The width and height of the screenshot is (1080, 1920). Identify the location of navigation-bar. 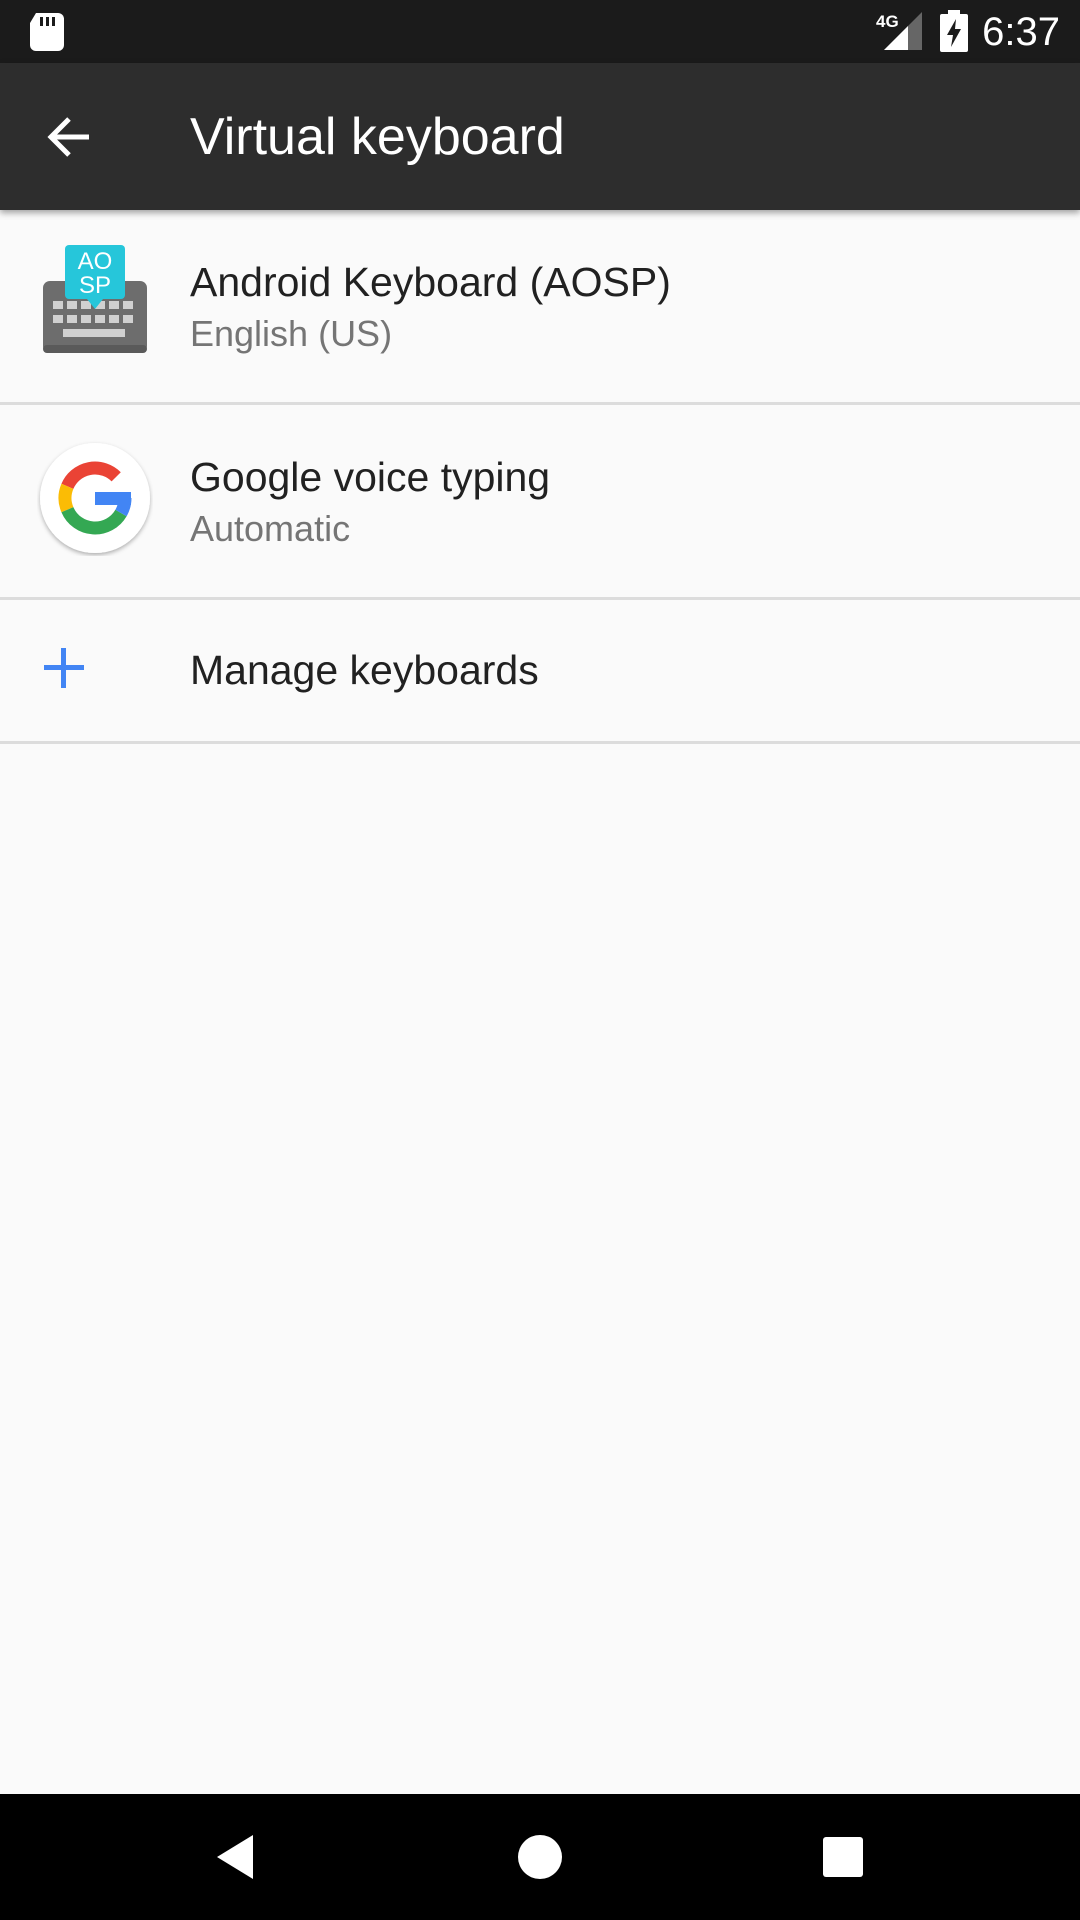
(540, 1857).